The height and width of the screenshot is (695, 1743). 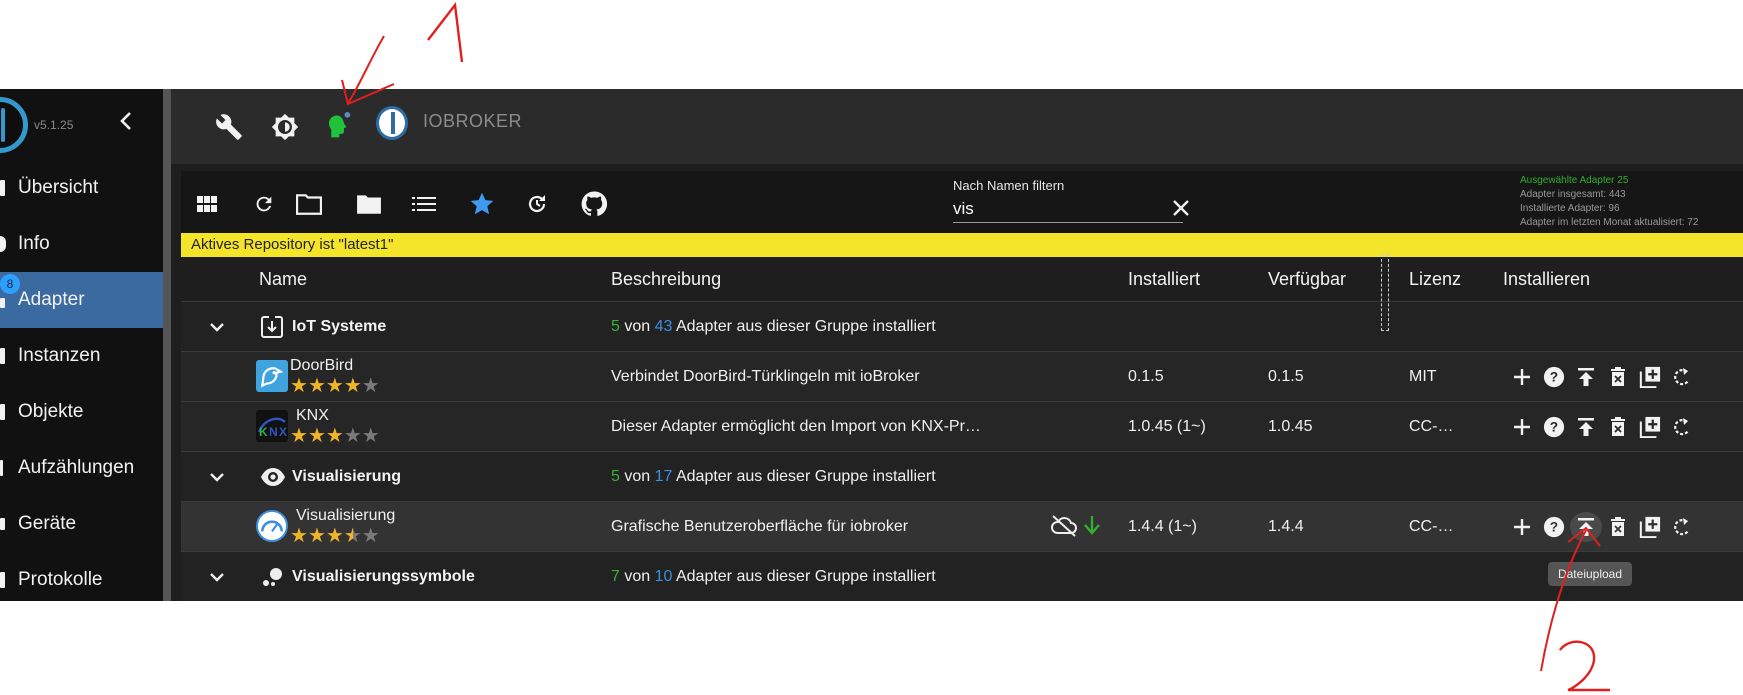 I want to click on vis-gauge-icon, so click(x=272, y=526).